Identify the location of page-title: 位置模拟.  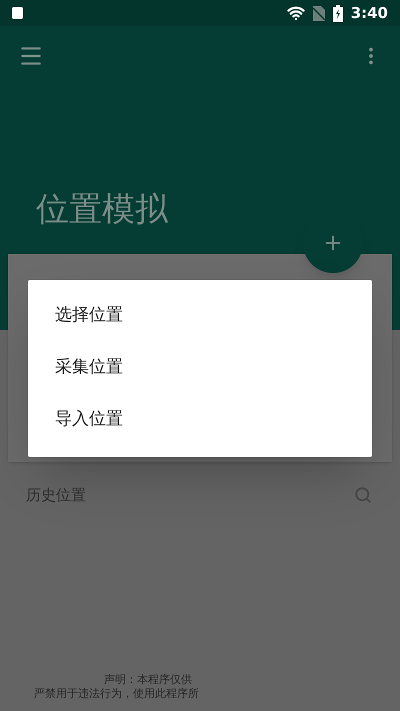
(102, 208).